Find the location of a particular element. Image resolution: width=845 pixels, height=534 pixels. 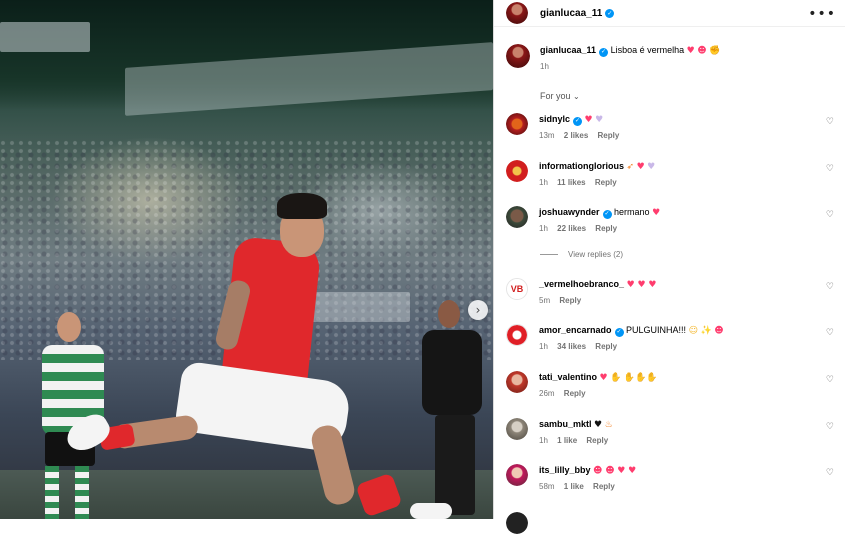

comment-item-partial is located at coordinates (671, 523).